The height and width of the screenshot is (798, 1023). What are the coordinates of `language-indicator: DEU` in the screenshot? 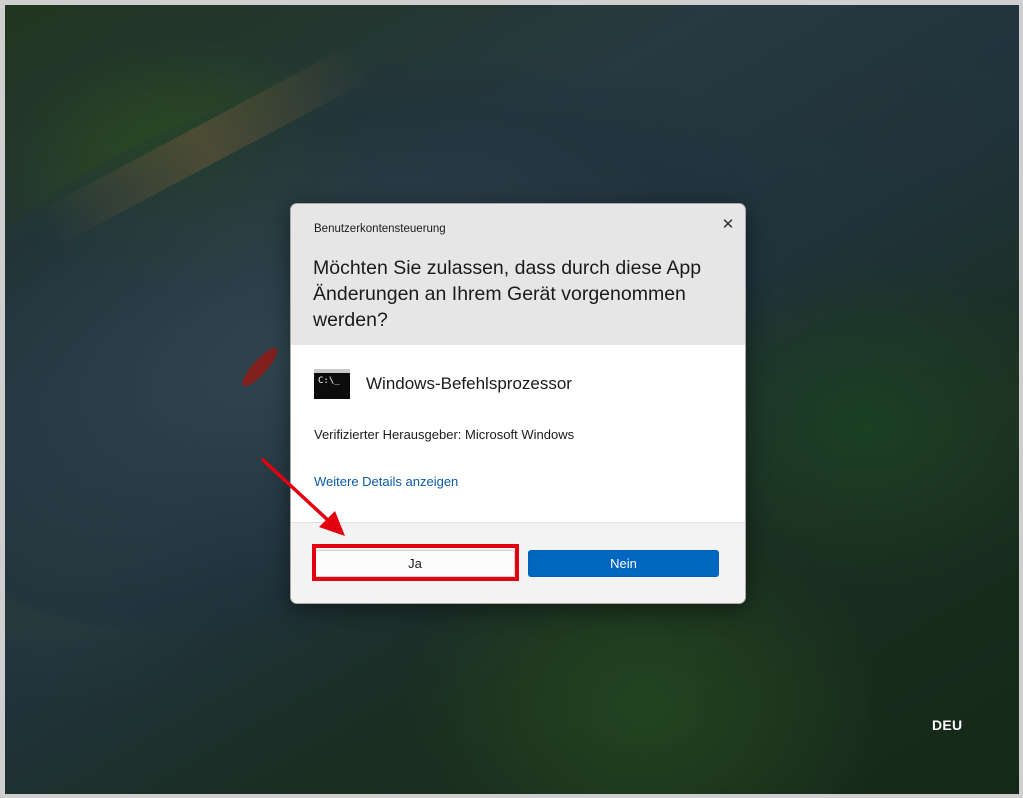 It's located at (947, 725).